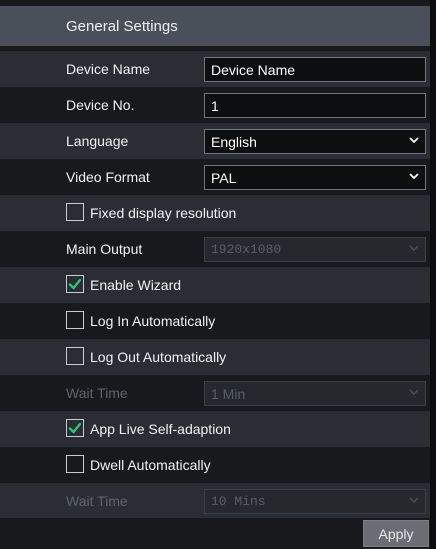 Image resolution: width=436 pixels, height=549 pixels. What do you see at coordinates (396, 533) in the screenshot?
I see `apply-button: Apply` at bounding box center [396, 533].